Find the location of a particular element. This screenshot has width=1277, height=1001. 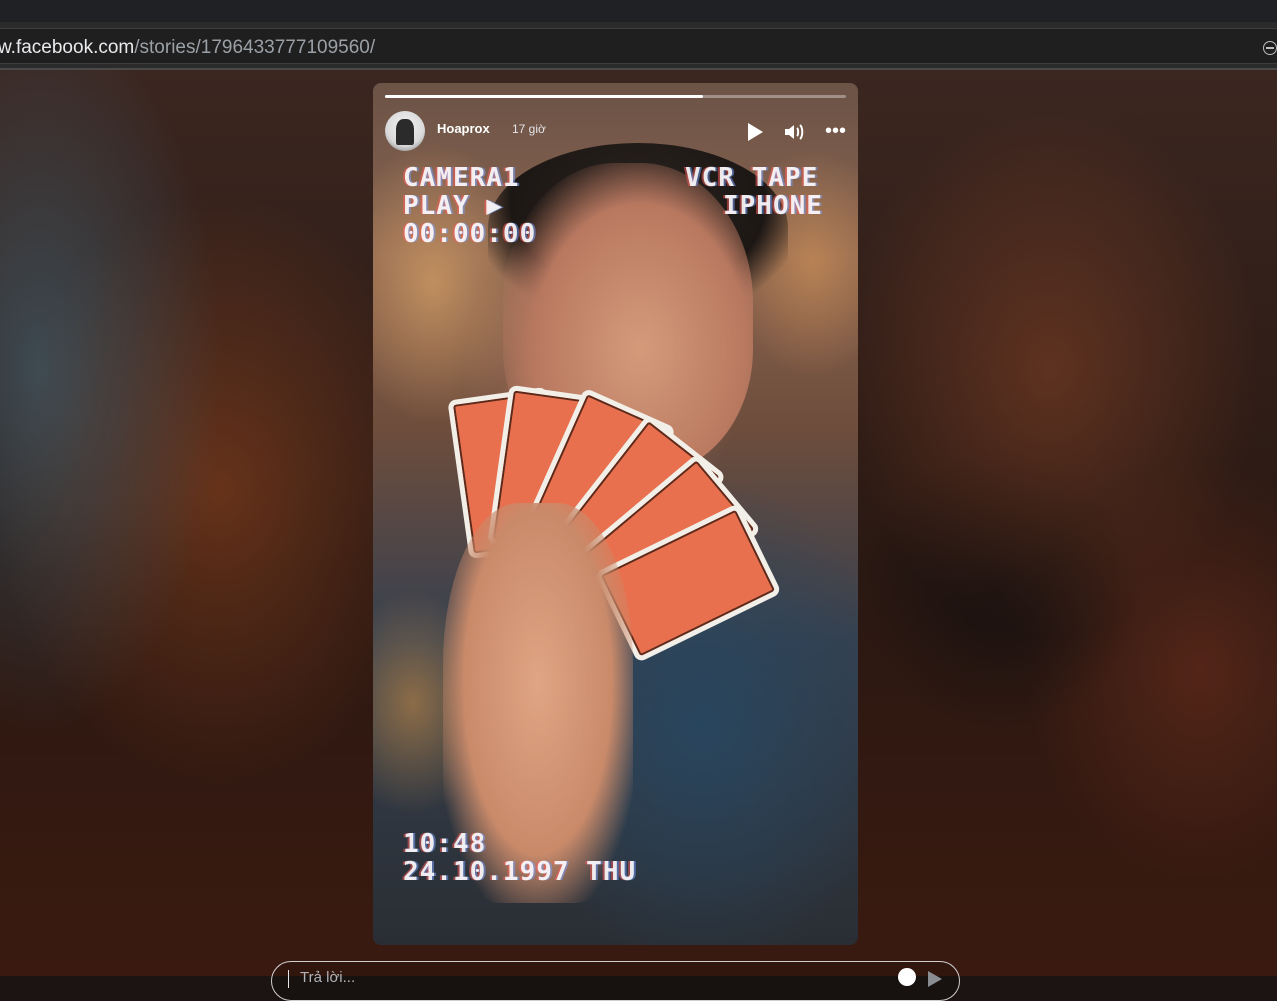

overlay-play-label: PLAY ▶ is located at coordinates (453, 206).